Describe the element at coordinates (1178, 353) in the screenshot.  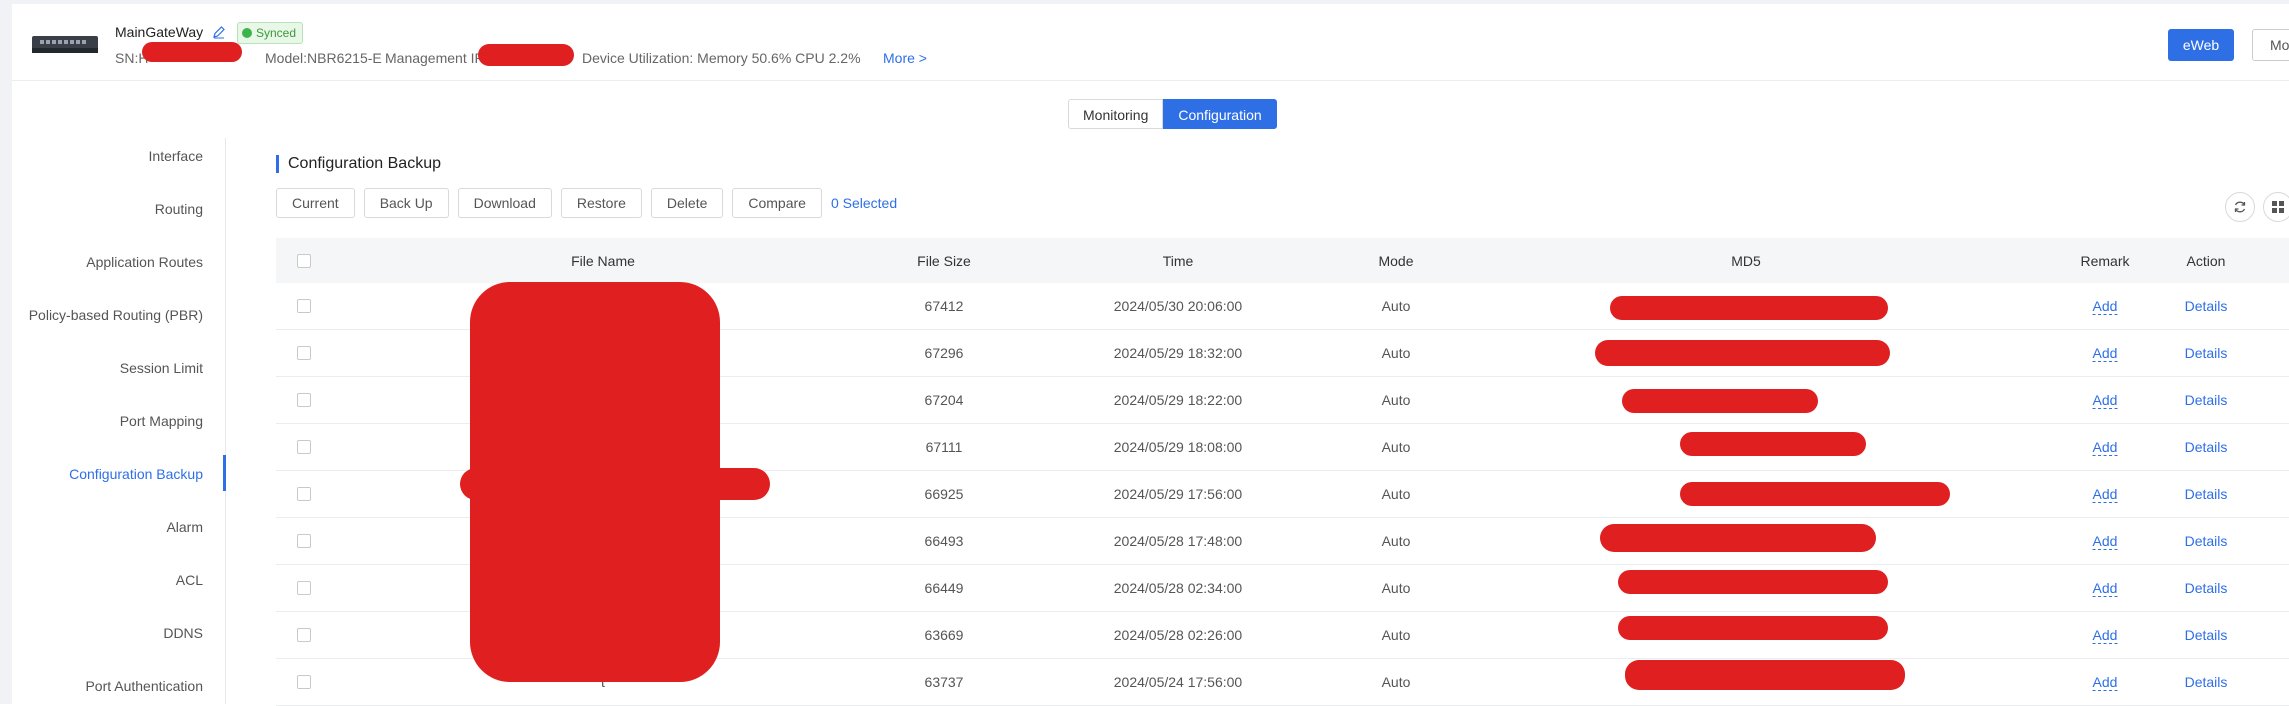
I see `time-cell: 2024/05/29 18:32:00` at that location.